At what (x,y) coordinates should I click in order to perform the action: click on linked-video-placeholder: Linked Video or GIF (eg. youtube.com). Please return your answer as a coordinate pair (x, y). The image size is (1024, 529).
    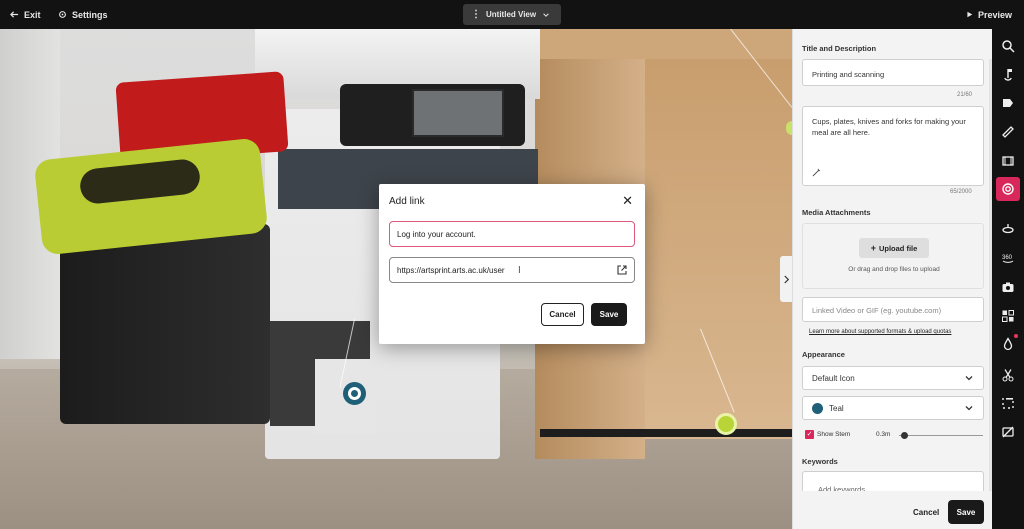
    Looking at the image, I should click on (877, 310).